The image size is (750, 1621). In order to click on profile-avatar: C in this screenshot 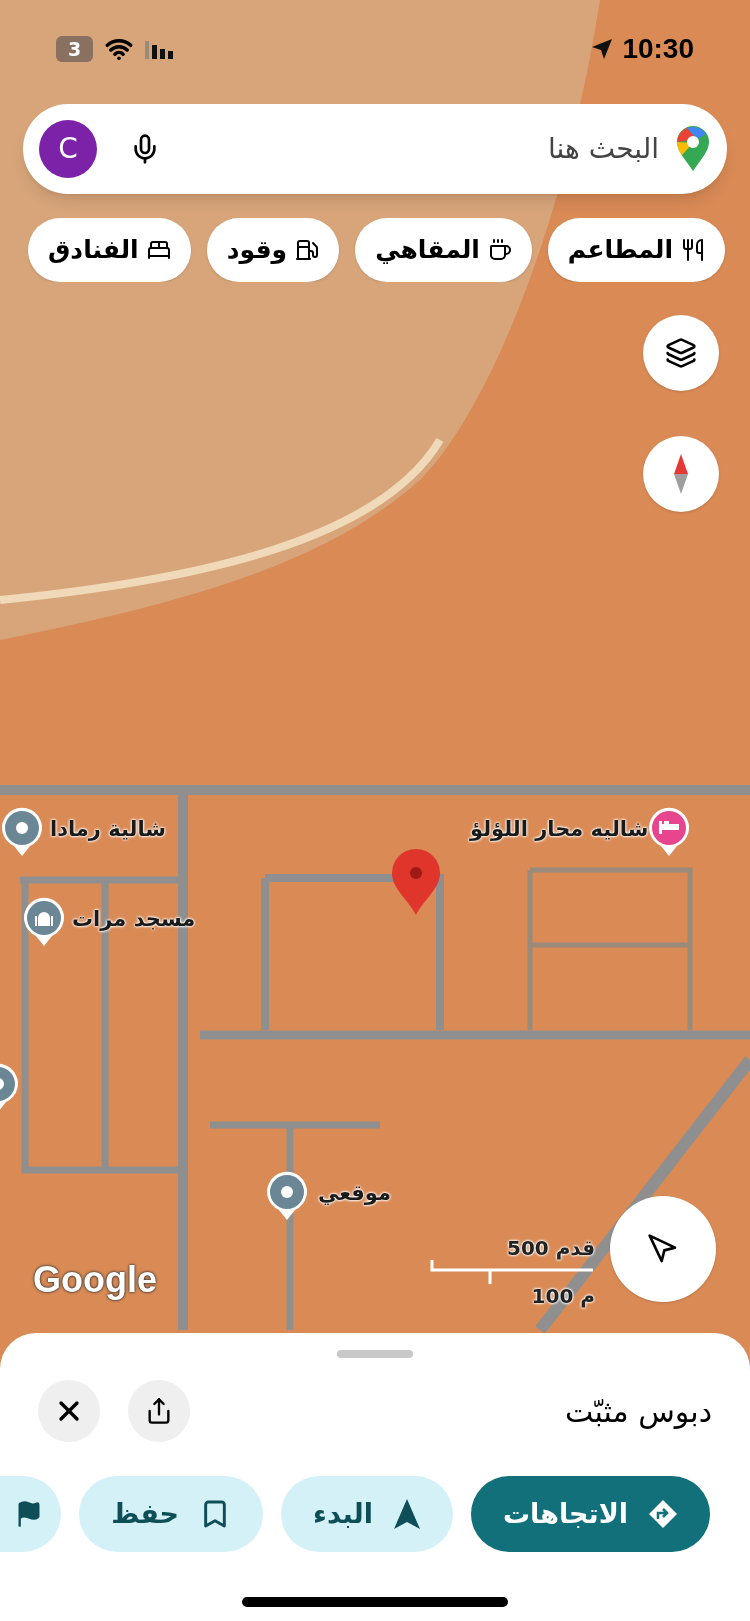, I will do `click(68, 149)`.